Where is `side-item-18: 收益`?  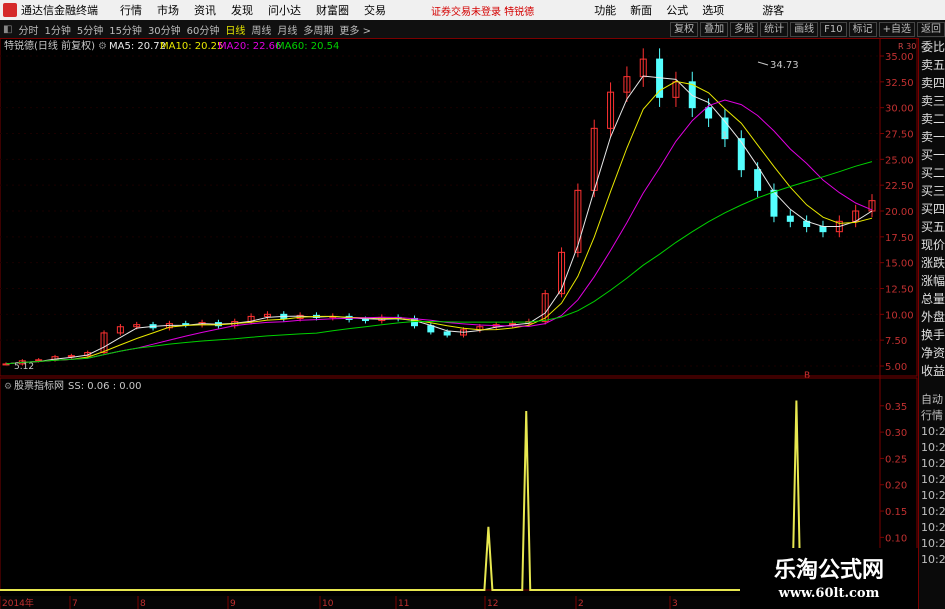
side-item-18: 收益 is located at coordinates (932, 371).